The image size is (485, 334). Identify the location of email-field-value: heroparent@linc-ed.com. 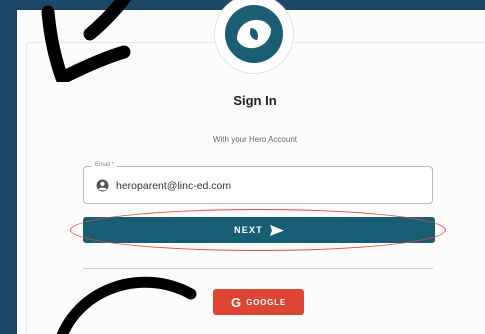
(173, 186).